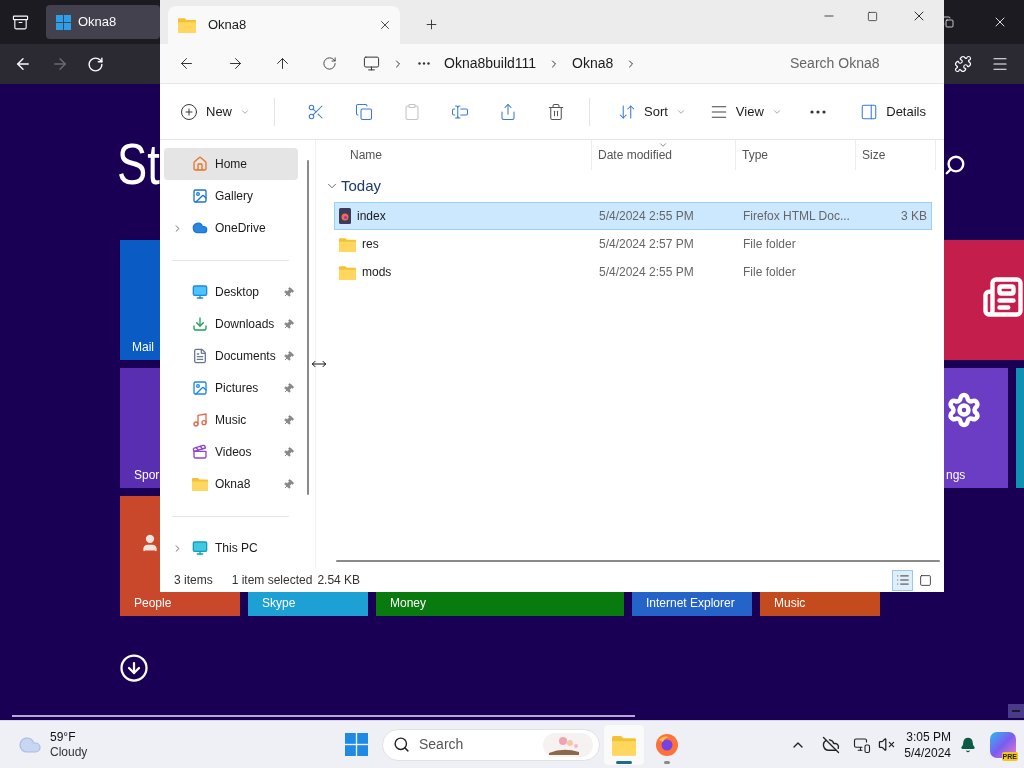 This screenshot has height=768, width=1024. What do you see at coordinates (200, 164) in the screenshot?
I see `home-icon` at bounding box center [200, 164].